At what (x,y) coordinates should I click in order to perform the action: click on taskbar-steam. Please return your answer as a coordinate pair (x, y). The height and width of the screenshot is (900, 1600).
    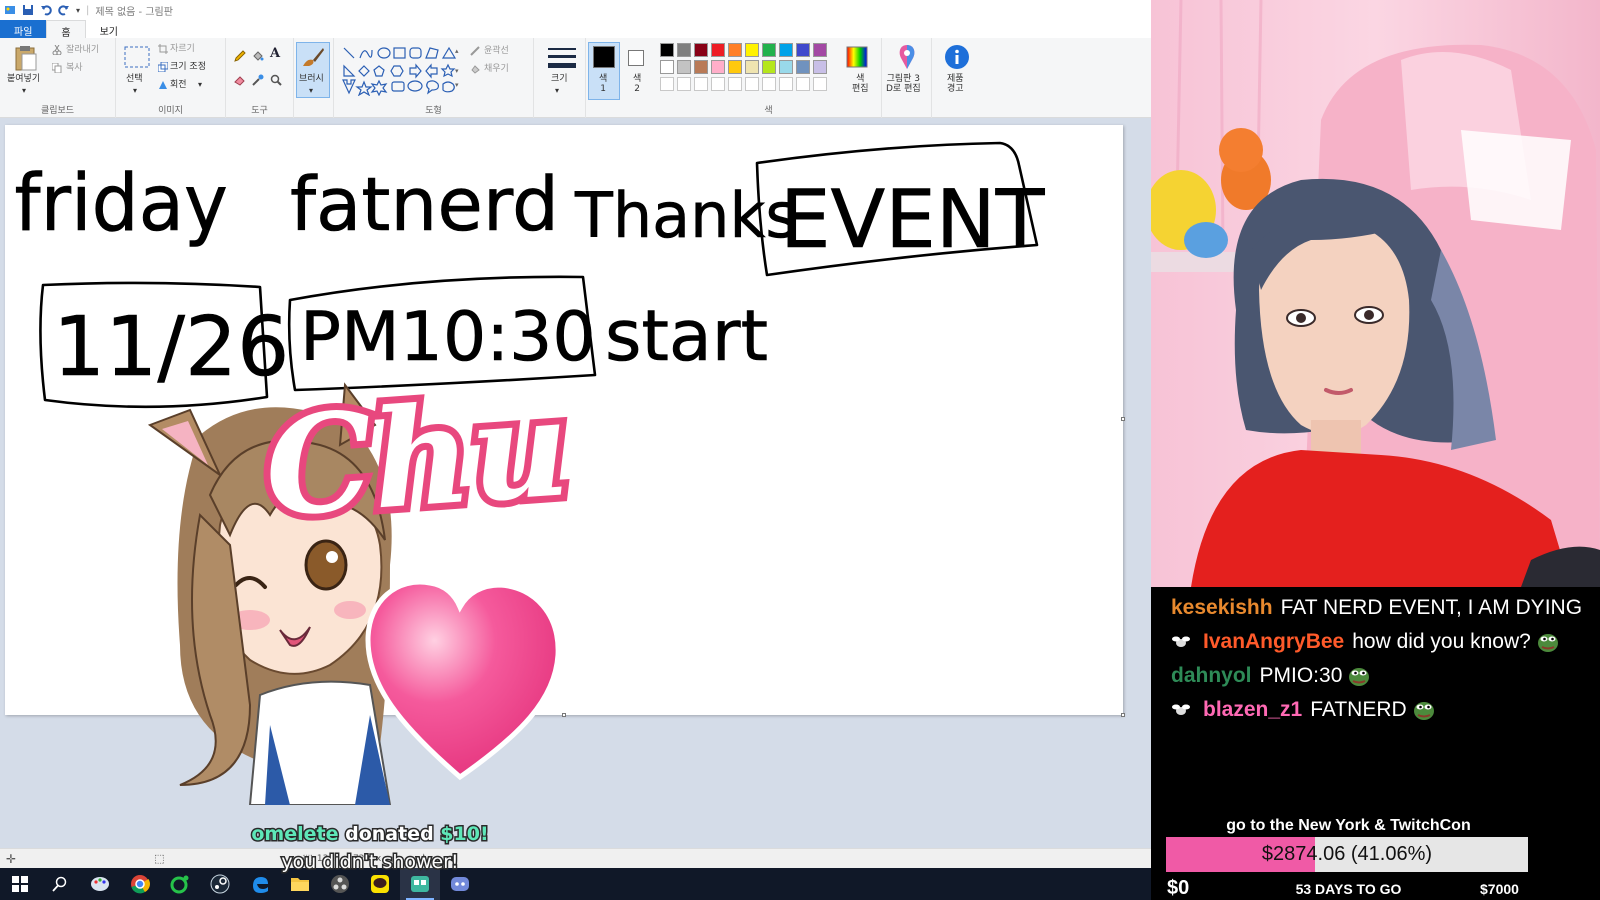
    Looking at the image, I should click on (220, 884).